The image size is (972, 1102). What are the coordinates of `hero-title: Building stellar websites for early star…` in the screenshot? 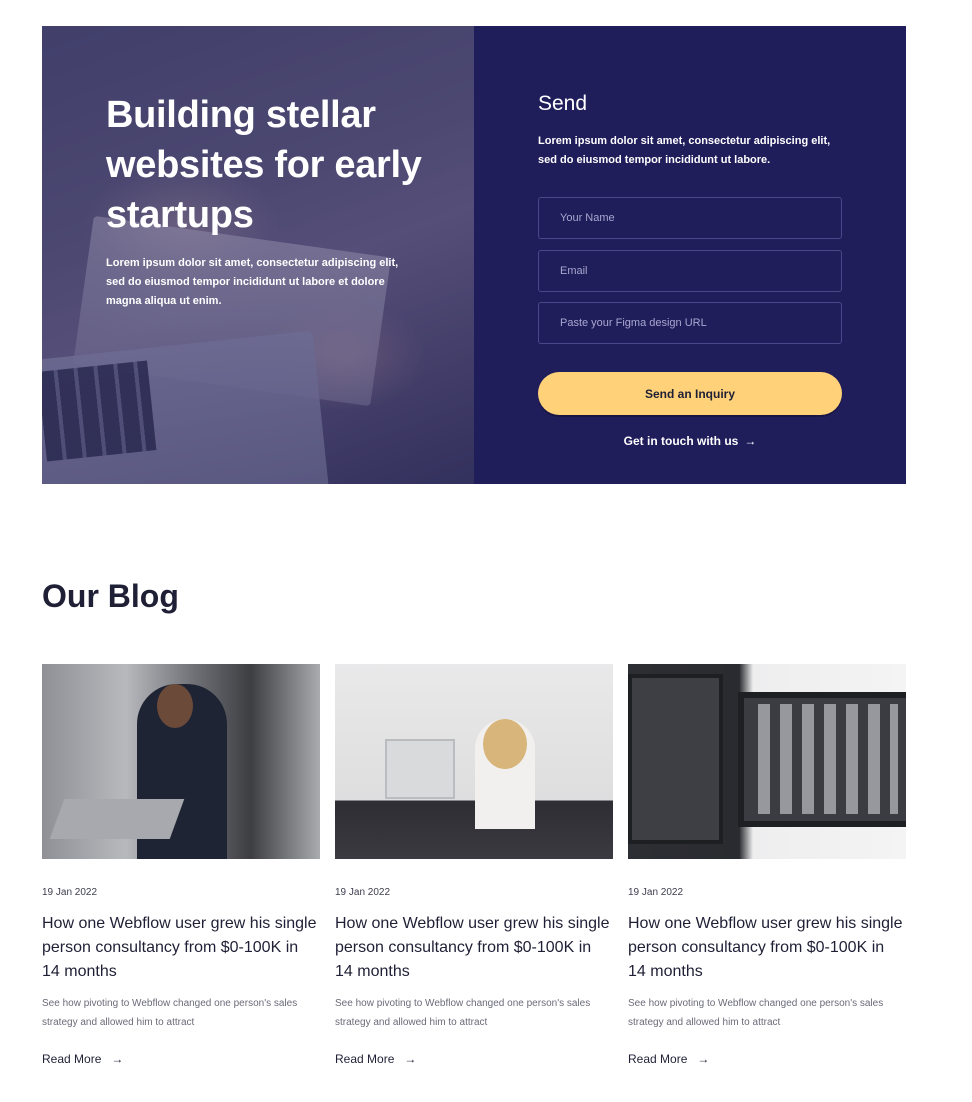 It's located at (264, 165).